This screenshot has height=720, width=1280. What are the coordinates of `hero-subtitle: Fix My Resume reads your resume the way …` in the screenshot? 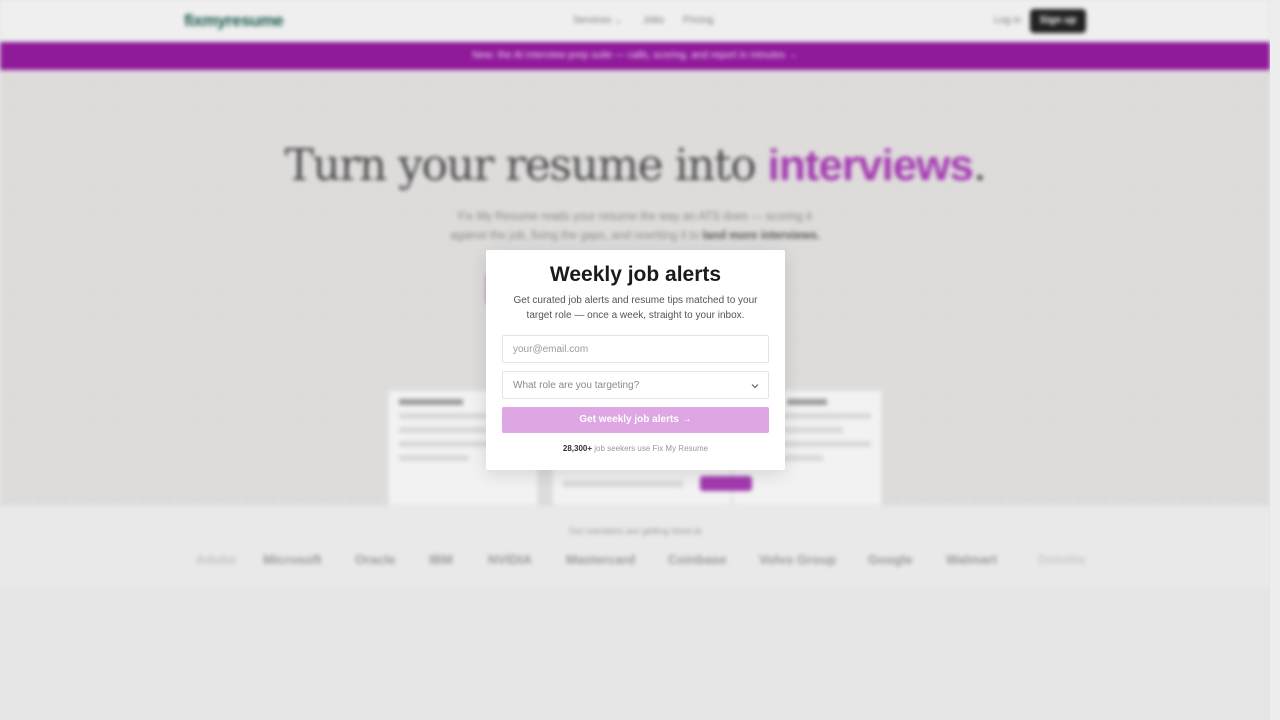 It's located at (635, 227).